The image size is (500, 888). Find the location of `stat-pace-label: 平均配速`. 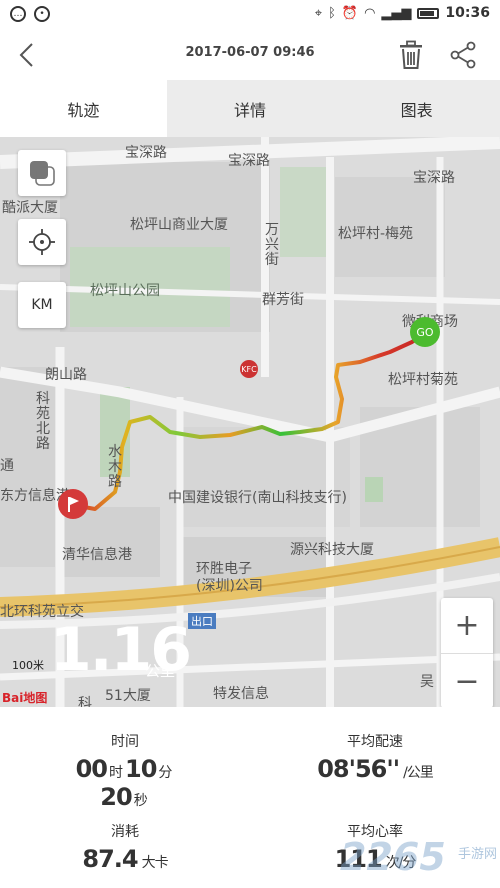

stat-pace-label: 平均配速 is located at coordinates (375, 742).